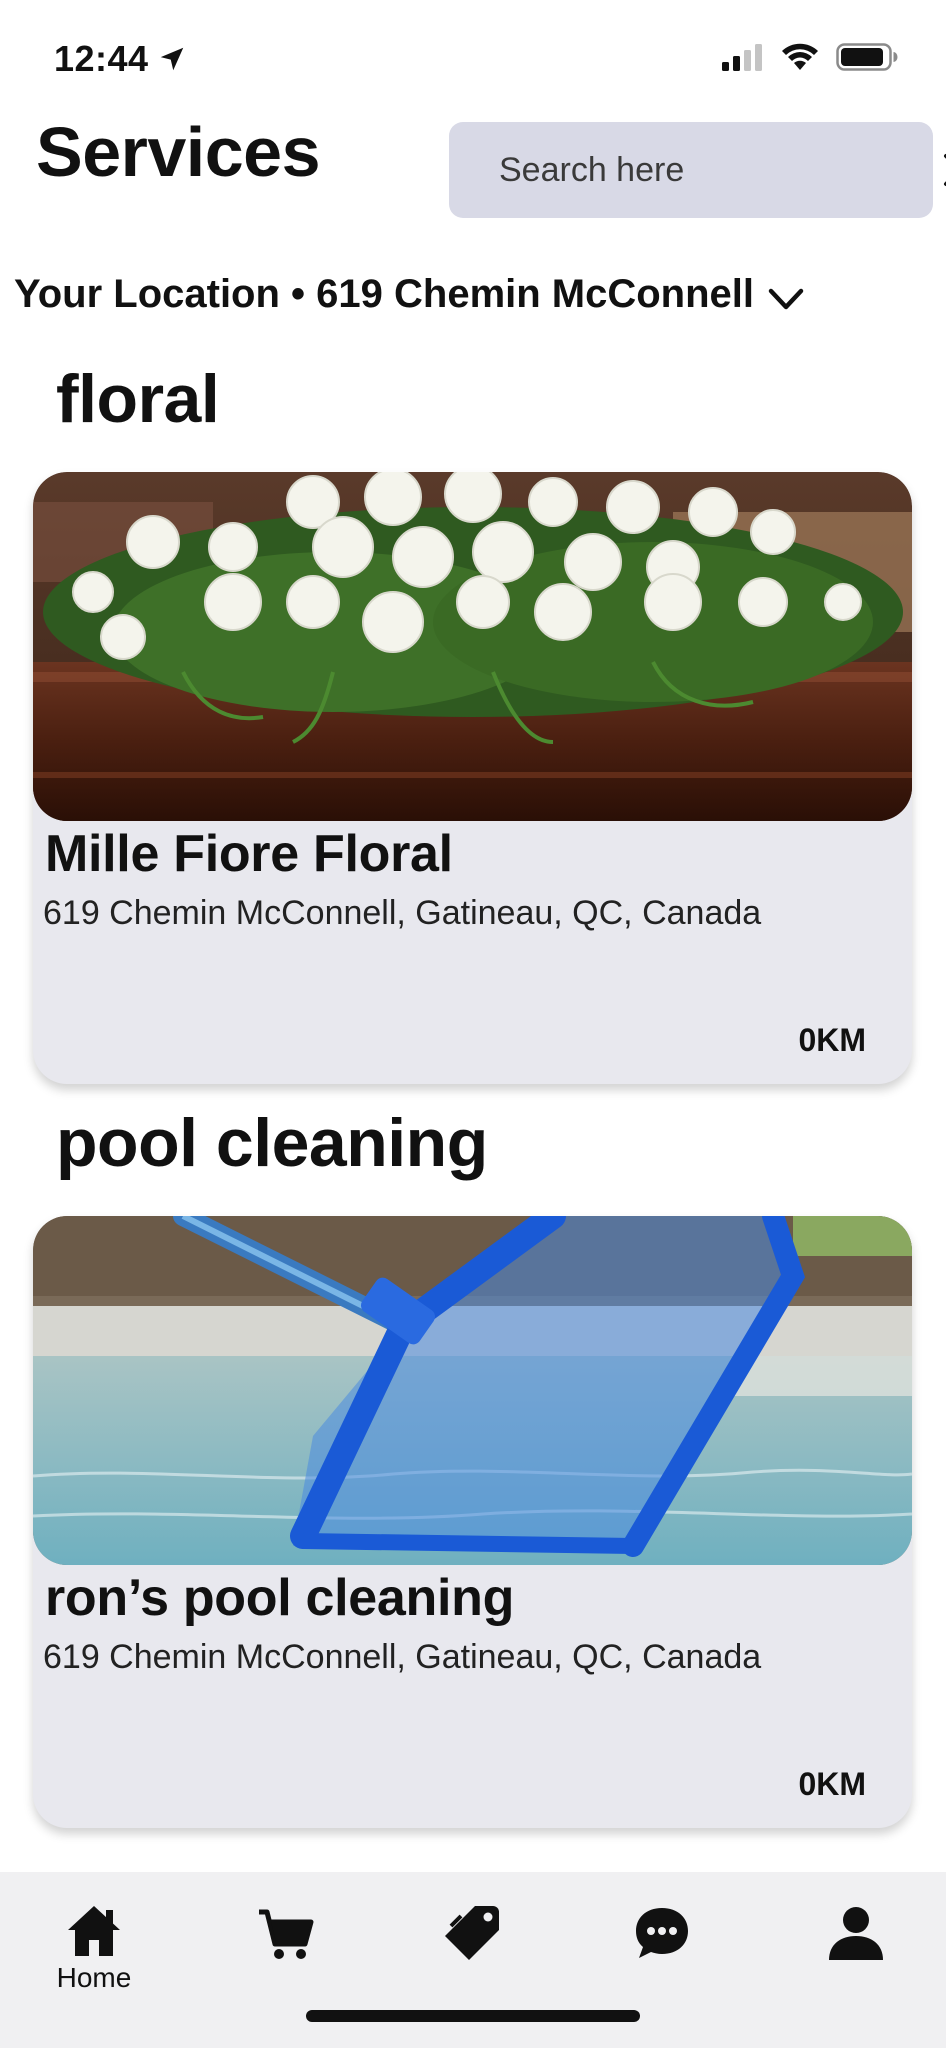  I want to click on chat-bubble-icon, so click(662, 1933).